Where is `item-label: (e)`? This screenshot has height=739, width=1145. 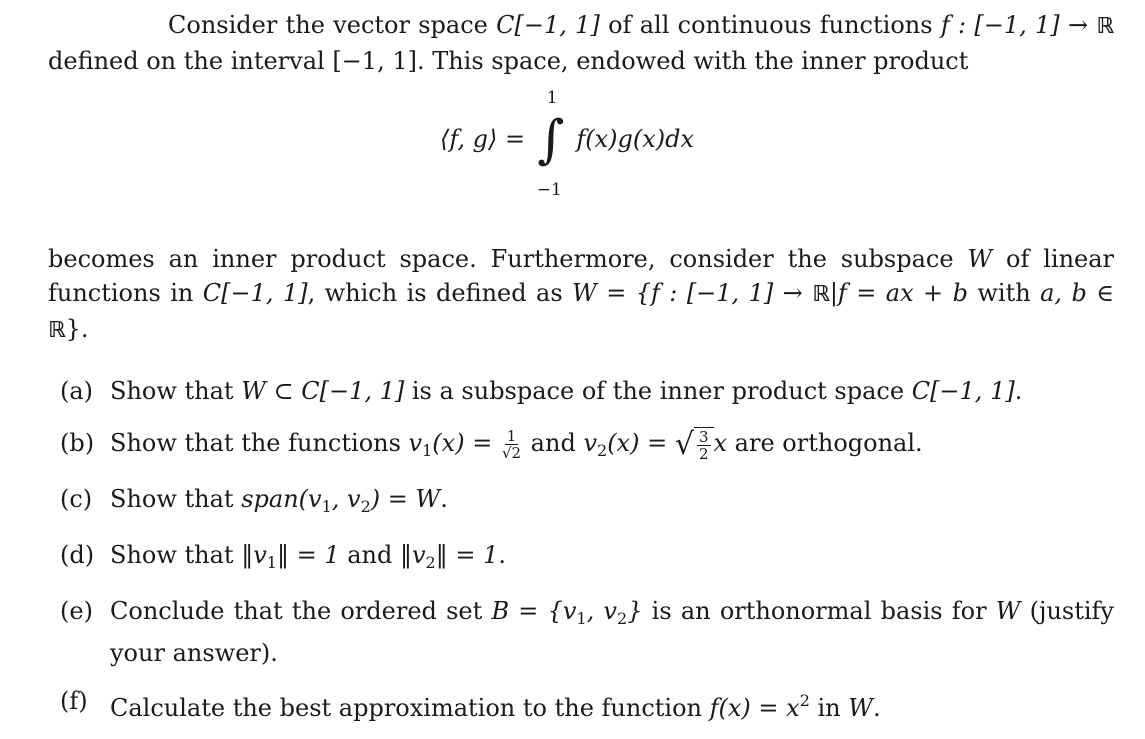
item-label: (e) is located at coordinates (76, 611).